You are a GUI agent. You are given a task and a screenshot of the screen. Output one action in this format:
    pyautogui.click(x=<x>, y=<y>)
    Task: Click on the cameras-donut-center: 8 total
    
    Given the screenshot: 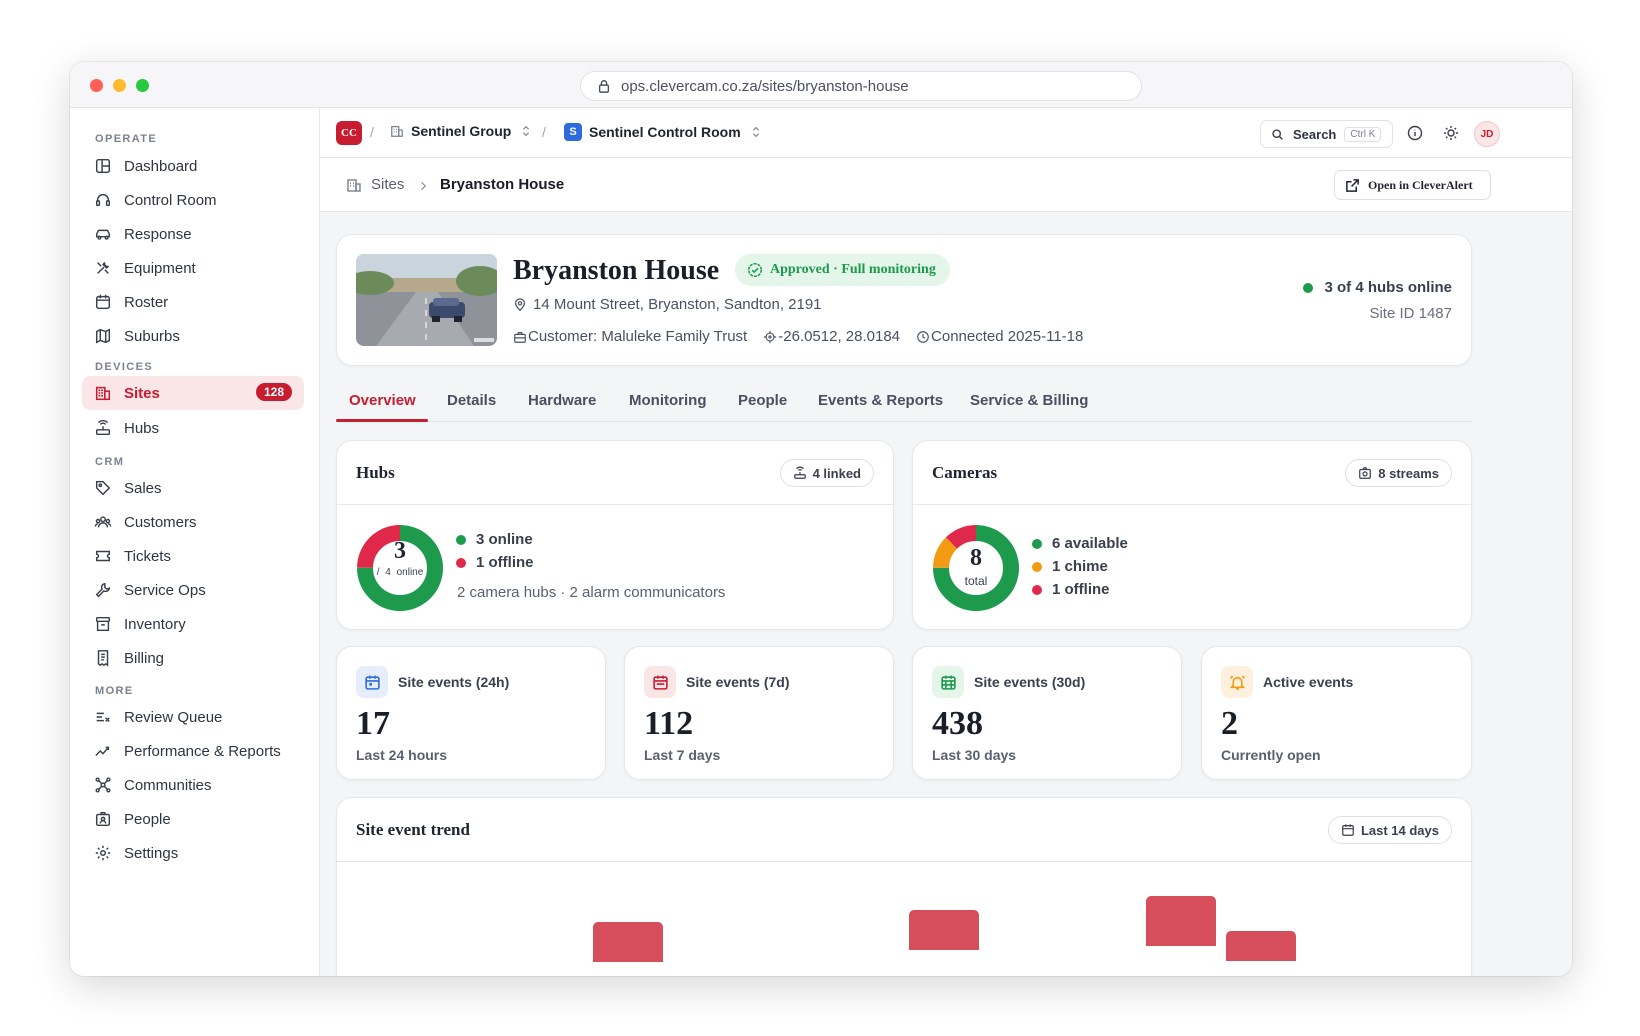 What is the action you would take?
    pyautogui.click(x=976, y=568)
    